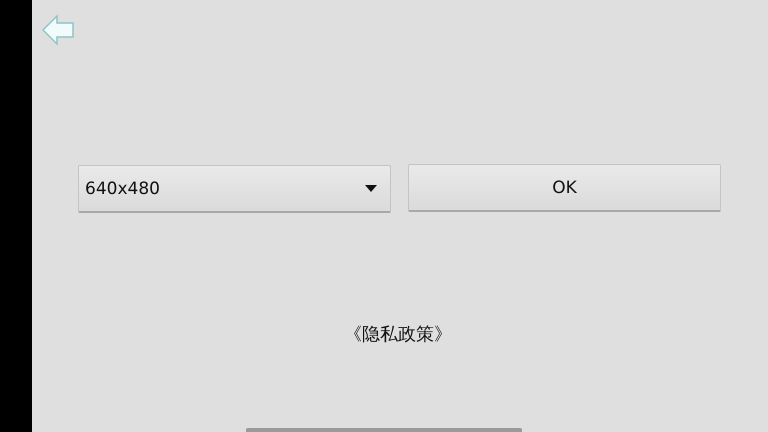 This screenshot has width=768, height=432. I want to click on privacy-policy-link: 《隐私政策》, so click(398, 334).